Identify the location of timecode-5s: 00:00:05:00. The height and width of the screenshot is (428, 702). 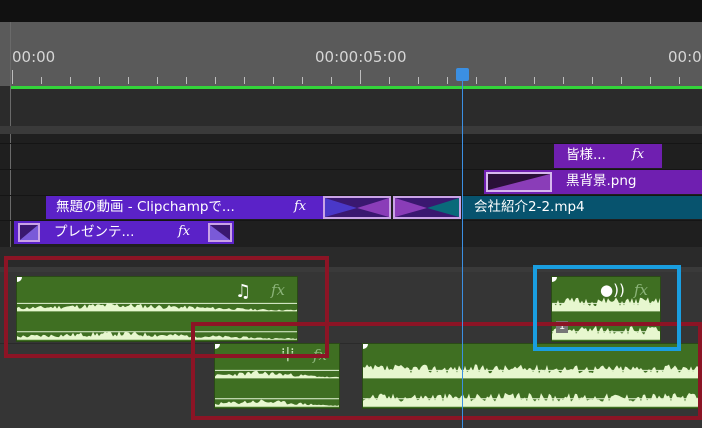
(361, 57).